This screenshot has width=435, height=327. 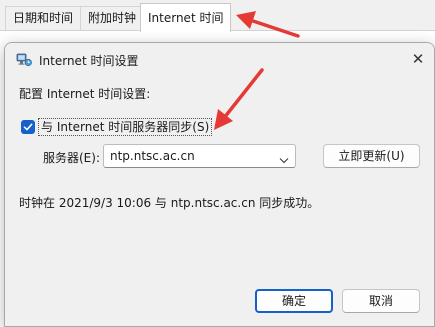 I want to click on tab-strip: 日期和时间 附加时钟 Internet 时间, so click(x=217, y=16).